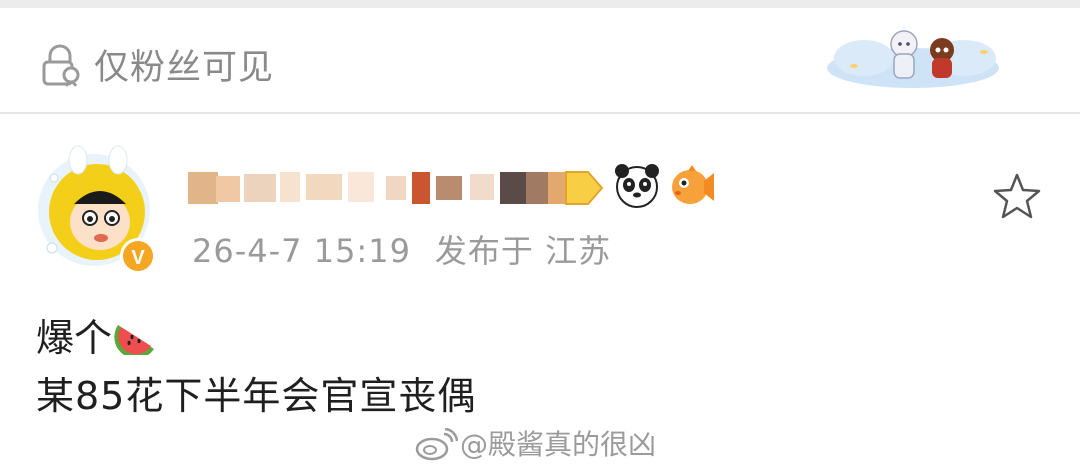 The width and height of the screenshot is (1080, 470). Describe the element at coordinates (558, 444) in the screenshot. I see `watermark-text: @殿酱真的很凶` at that location.